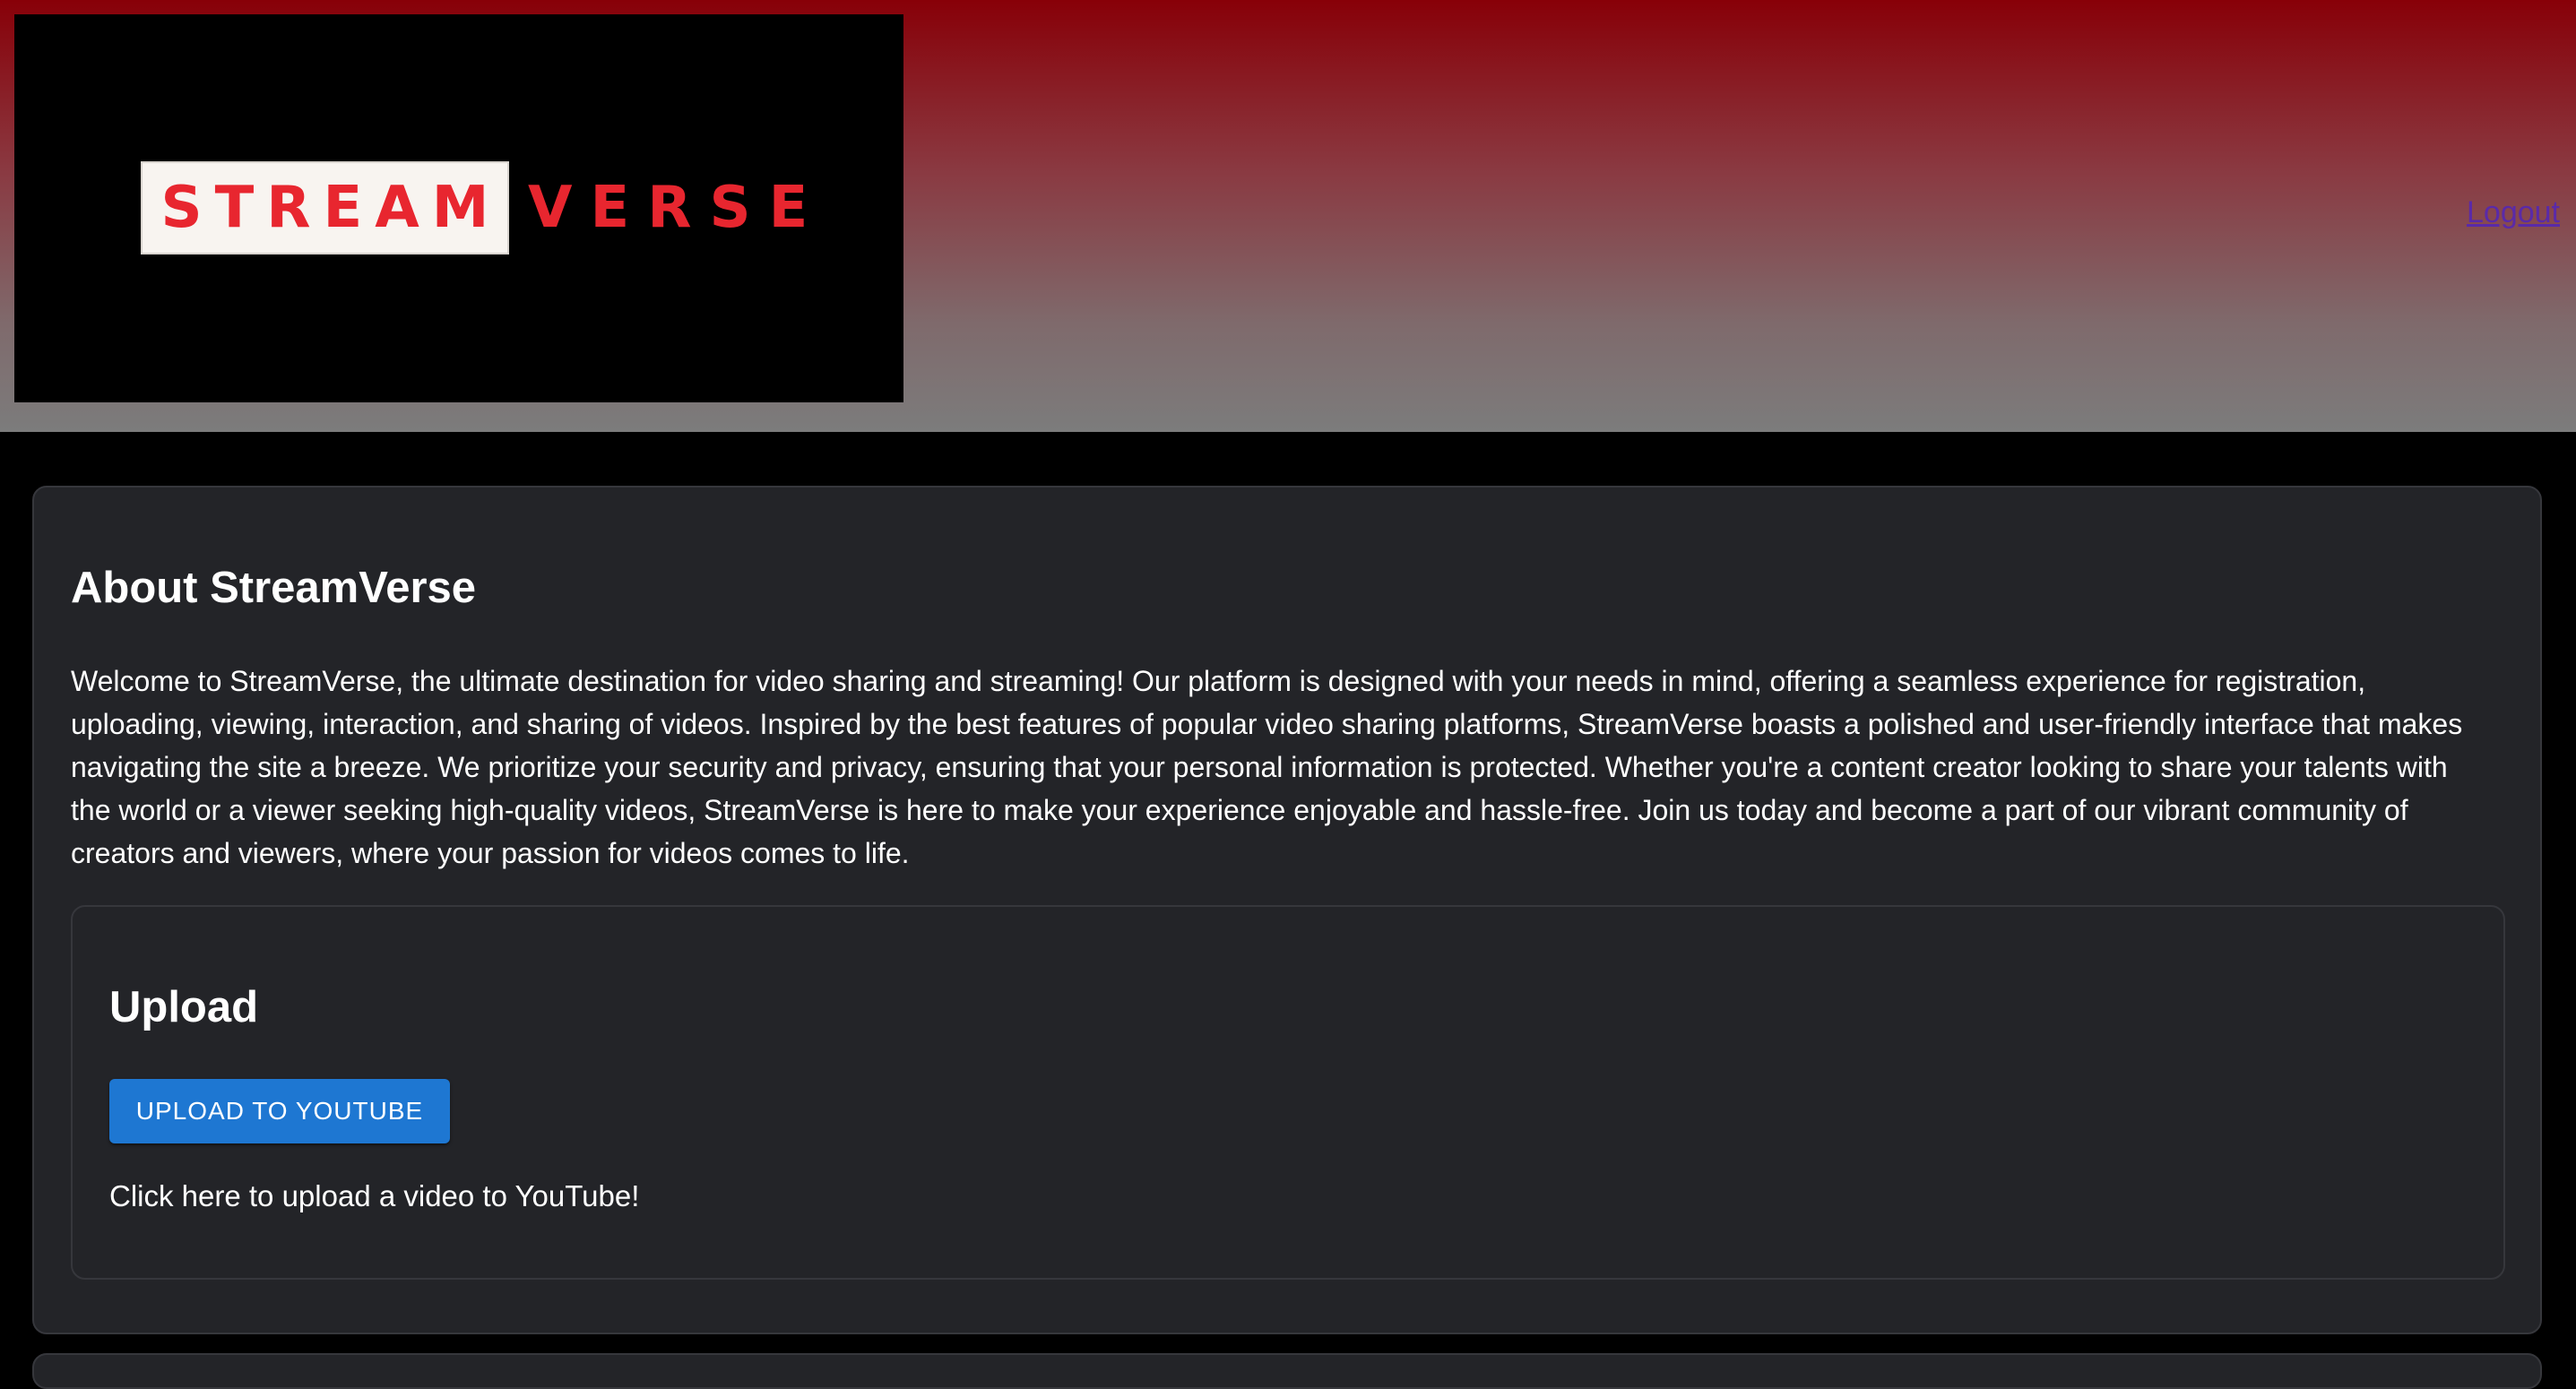 This screenshot has height=1389, width=2576. What do you see at coordinates (677, 208) in the screenshot?
I see `logo-word-verse: VERSE` at bounding box center [677, 208].